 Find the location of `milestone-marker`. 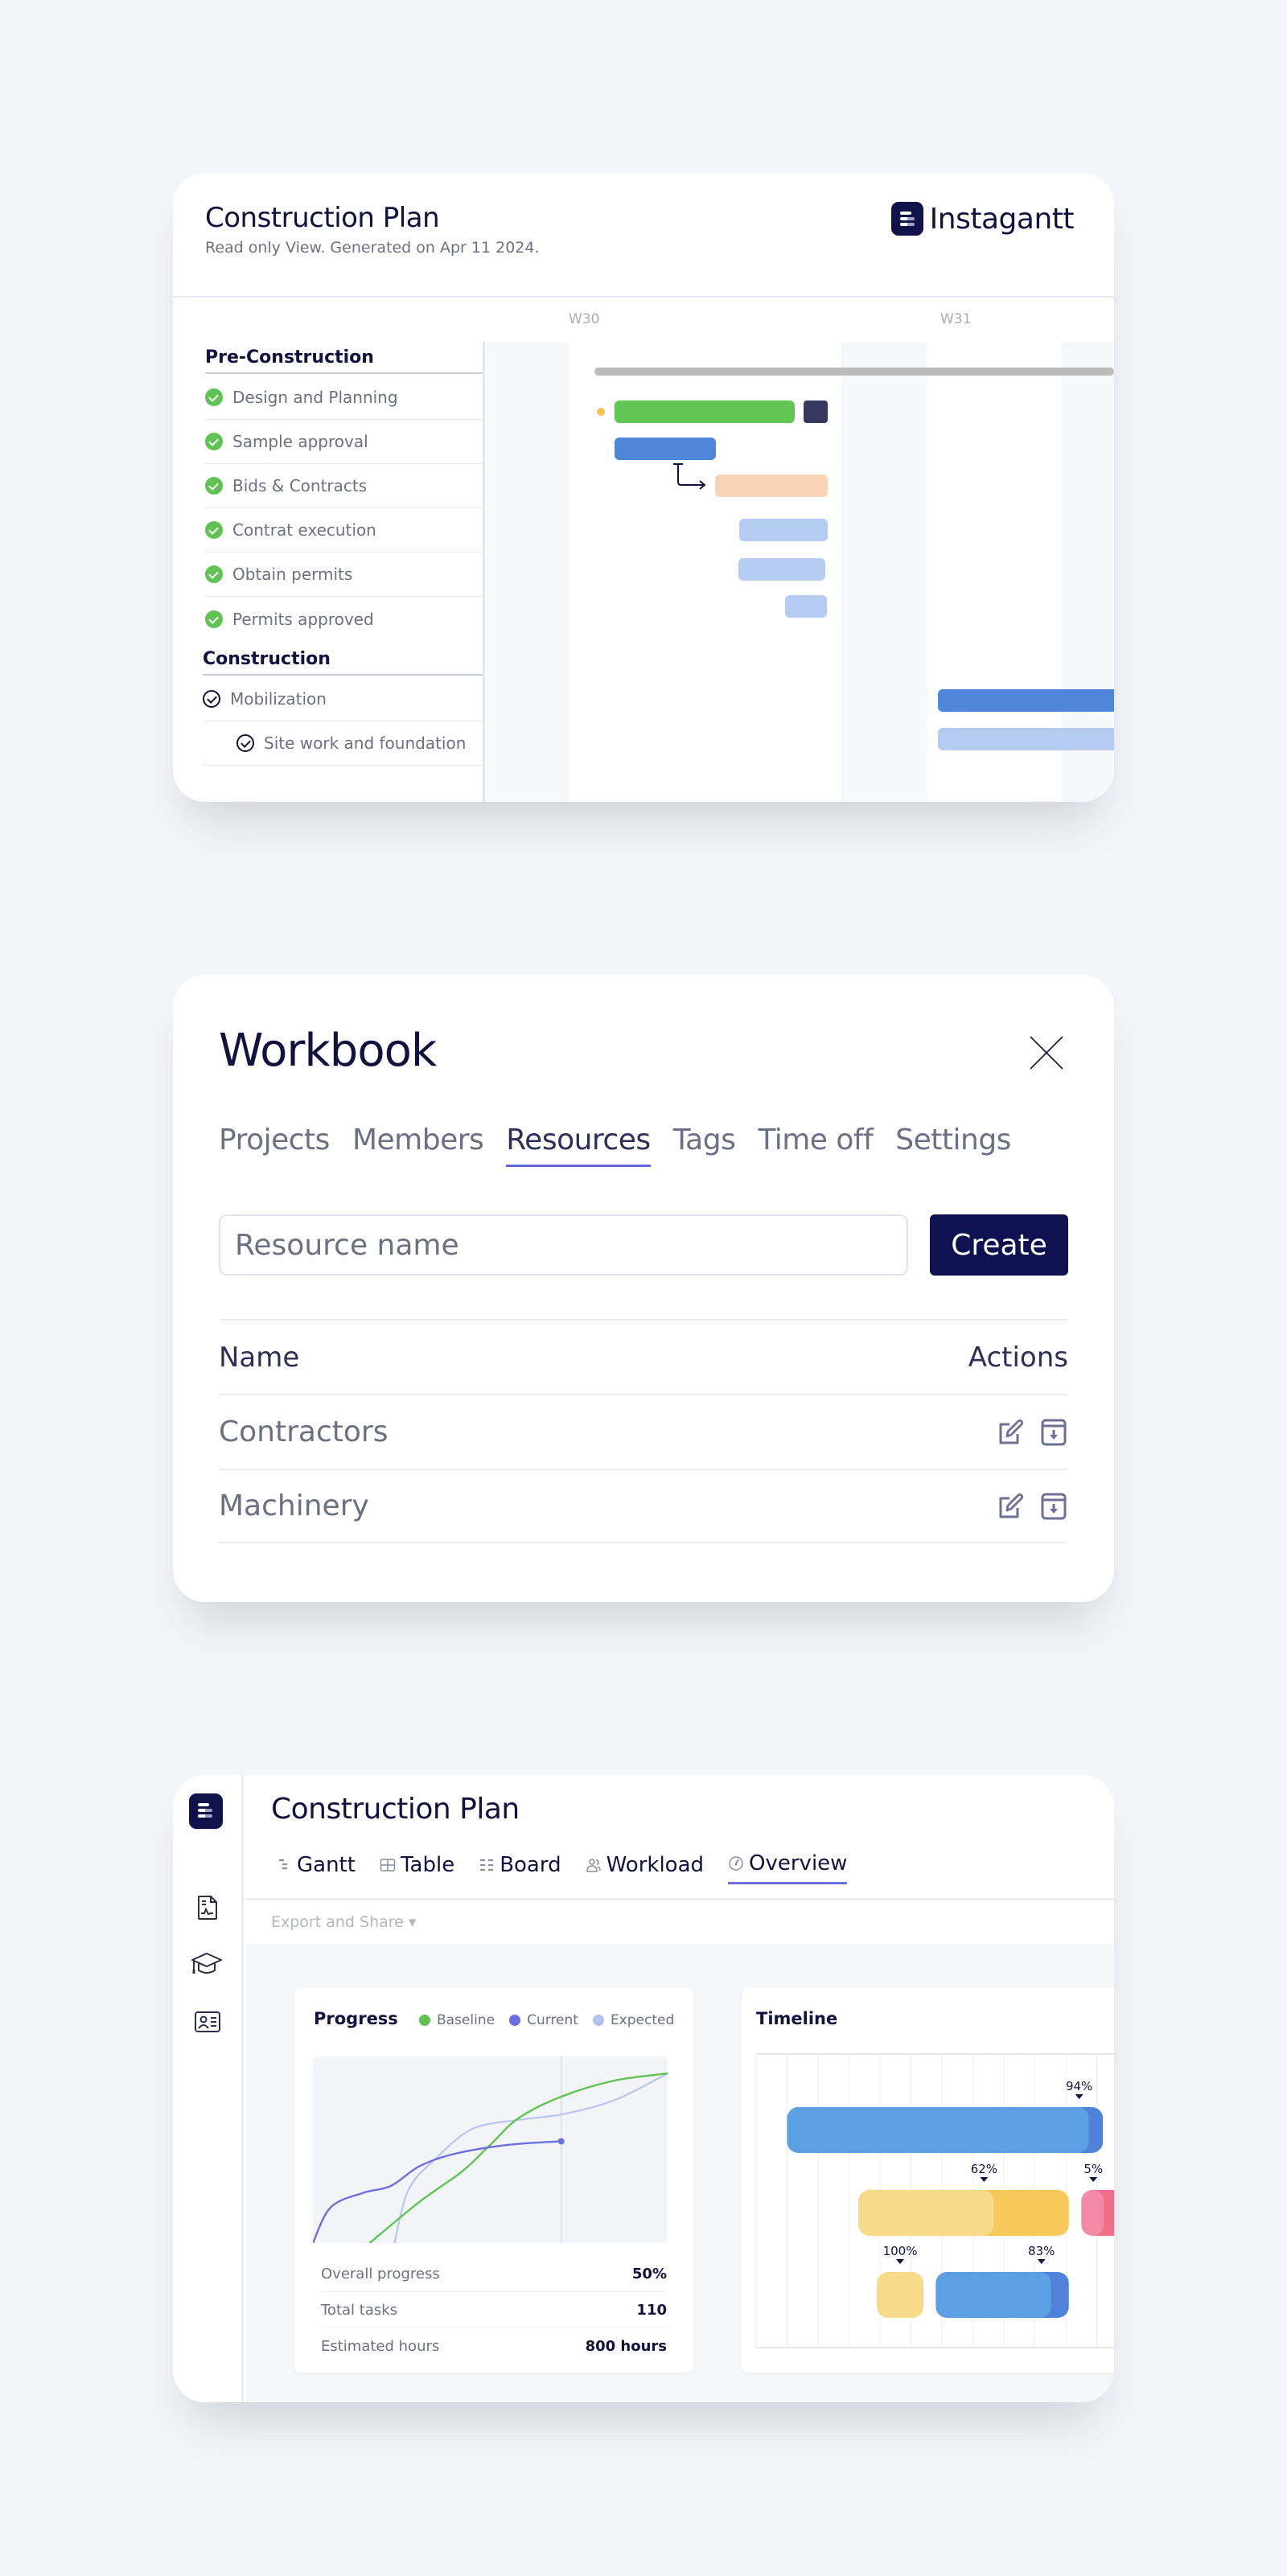

milestone-marker is located at coordinates (600, 411).